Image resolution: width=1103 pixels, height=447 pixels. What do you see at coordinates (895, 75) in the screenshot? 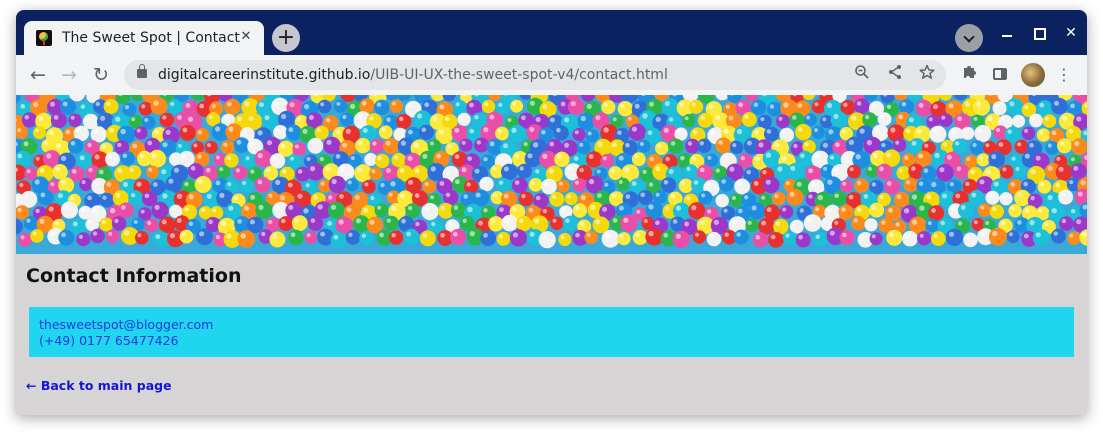
I see `share-icon` at bounding box center [895, 75].